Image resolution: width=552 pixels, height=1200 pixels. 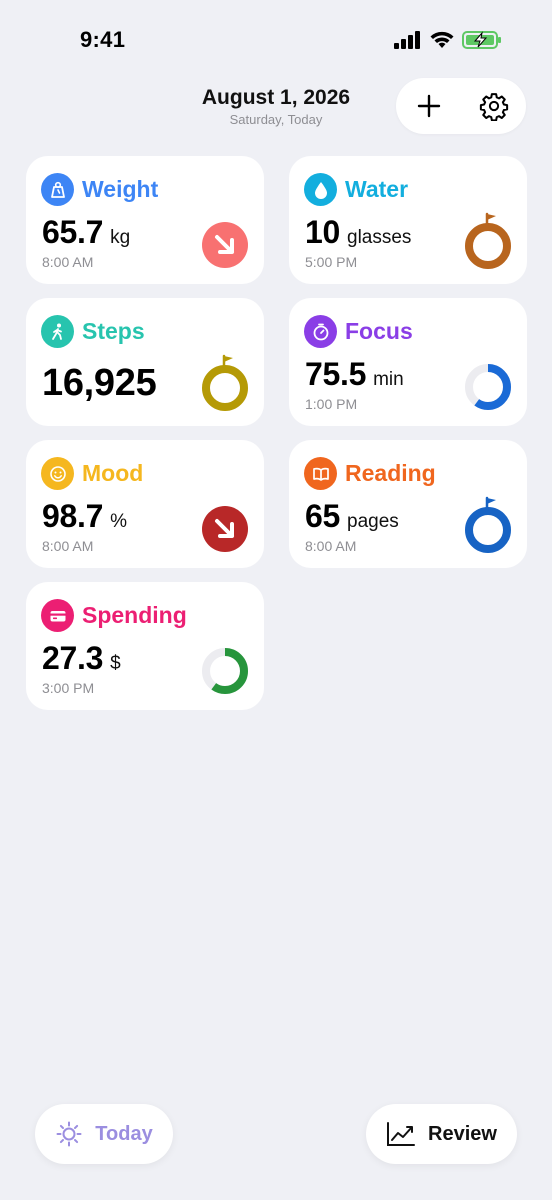 I want to click on status-bar: 9:41, so click(x=276, y=40).